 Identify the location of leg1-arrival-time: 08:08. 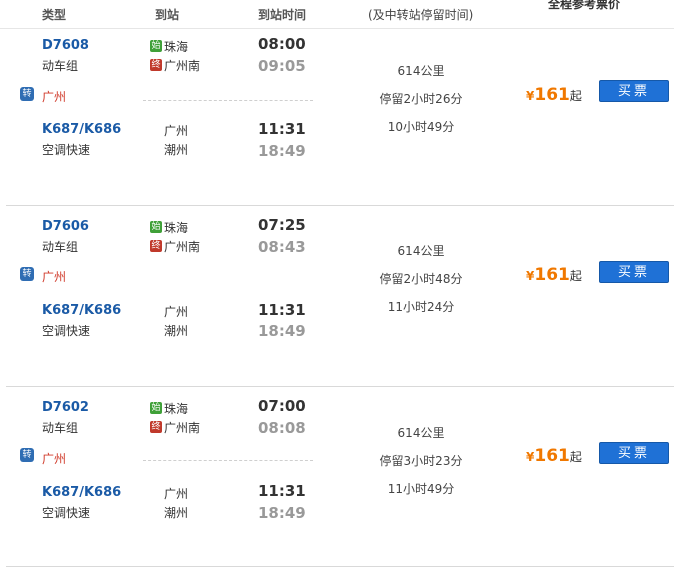
(282, 428).